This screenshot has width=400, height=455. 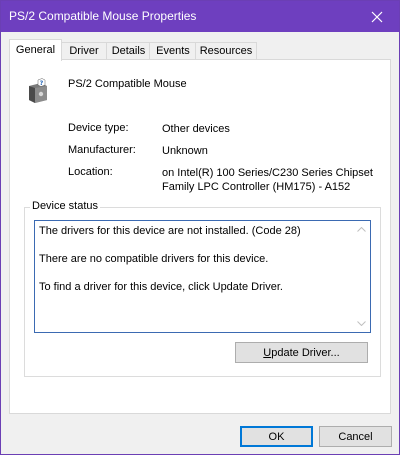 What do you see at coordinates (185, 151) in the screenshot?
I see `manufacturer-value: Unknown` at bounding box center [185, 151].